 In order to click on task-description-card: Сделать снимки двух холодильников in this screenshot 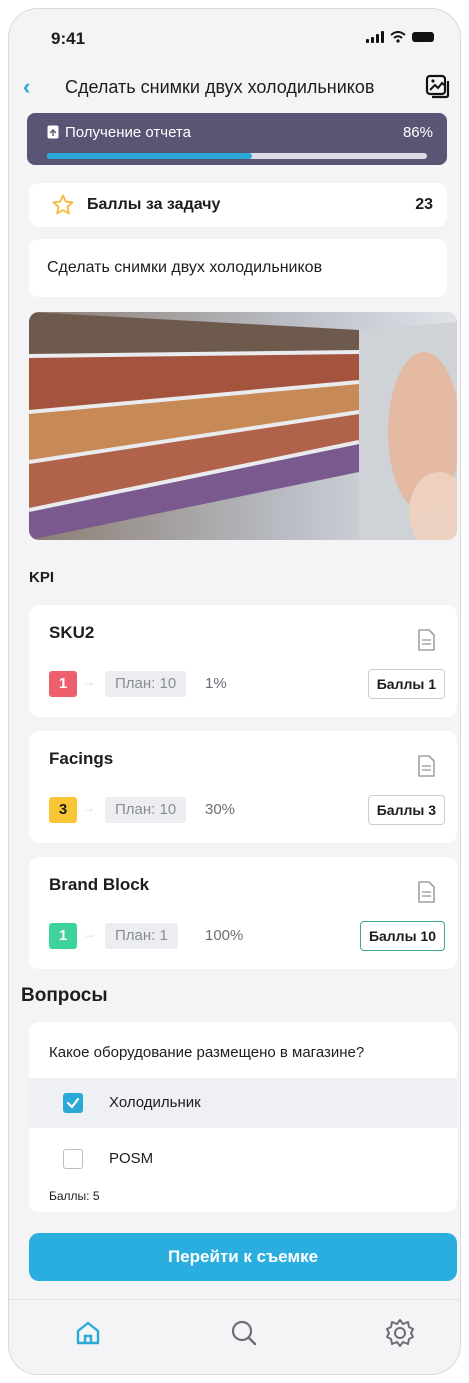, I will do `click(238, 268)`.